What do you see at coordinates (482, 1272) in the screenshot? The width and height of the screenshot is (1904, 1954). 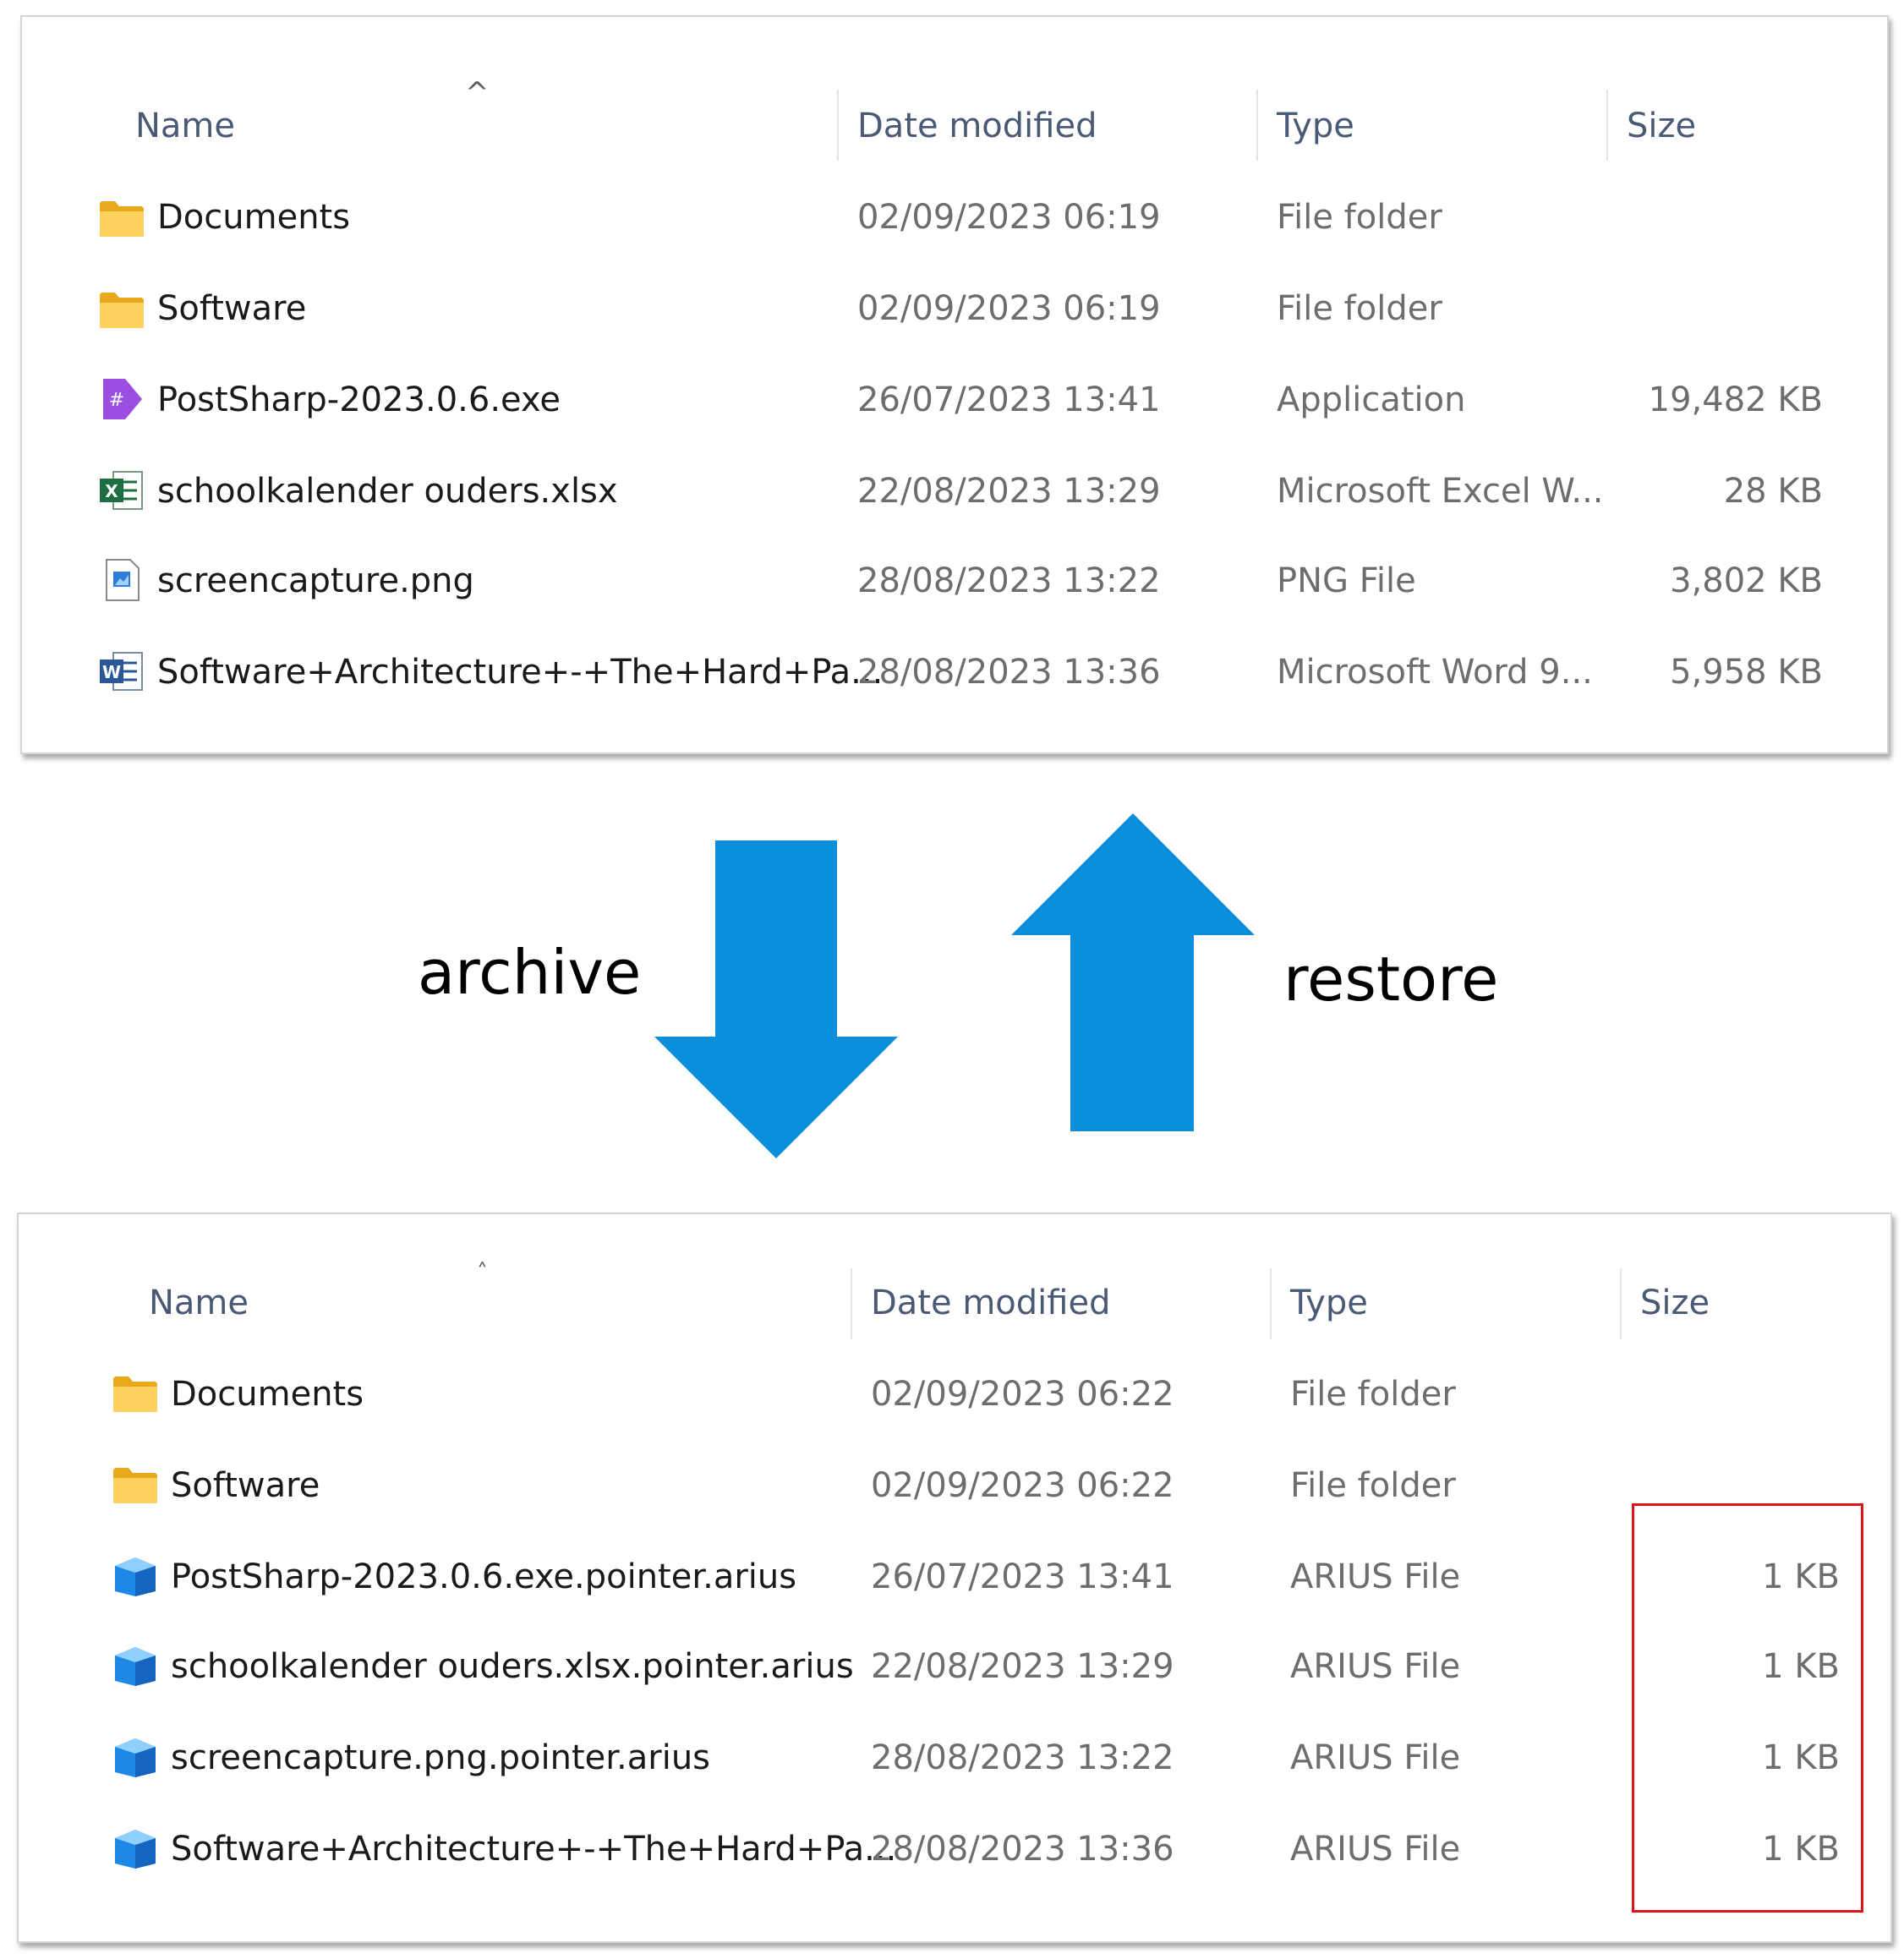 I see `sort-ascending-icon: ˄` at bounding box center [482, 1272].